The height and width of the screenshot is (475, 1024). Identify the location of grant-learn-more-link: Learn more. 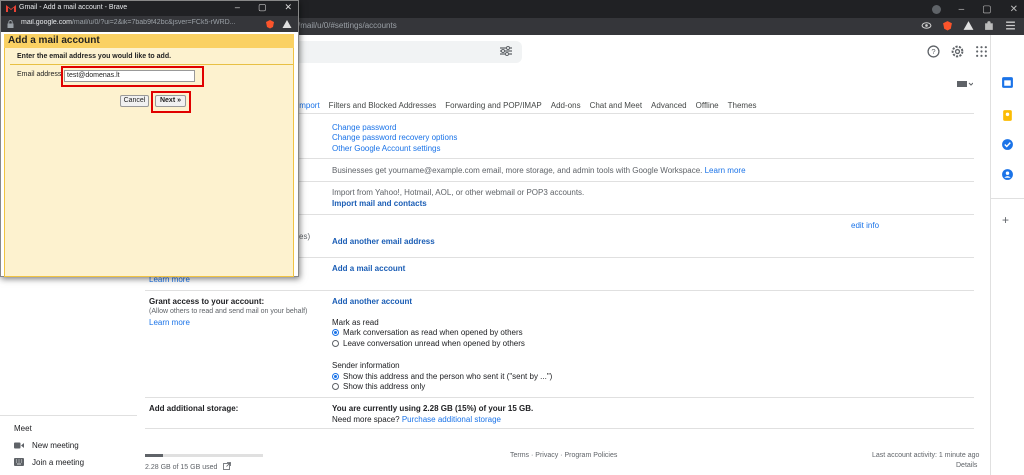
(169, 322).